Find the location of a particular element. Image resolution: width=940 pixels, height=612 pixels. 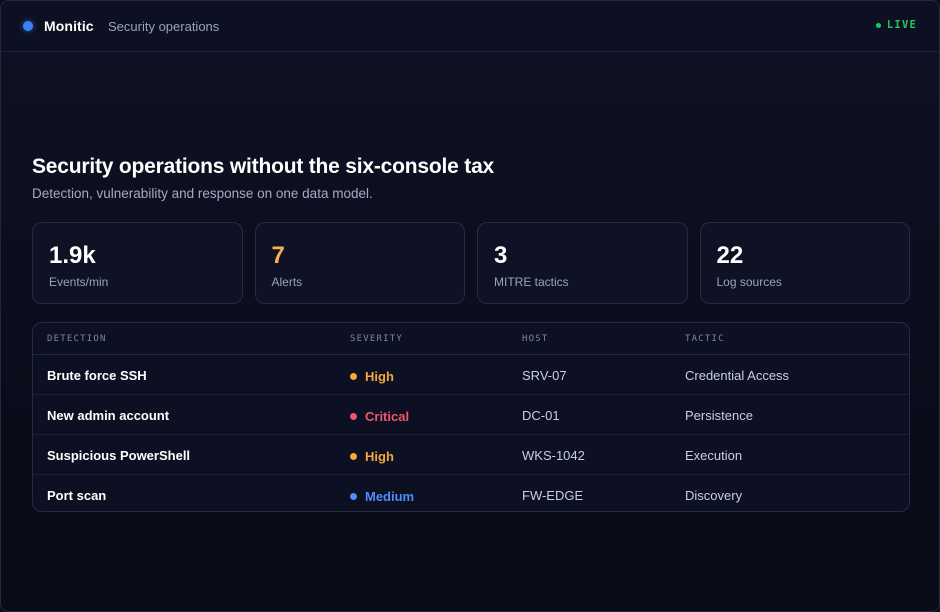

severity-label: Critical is located at coordinates (387, 416).